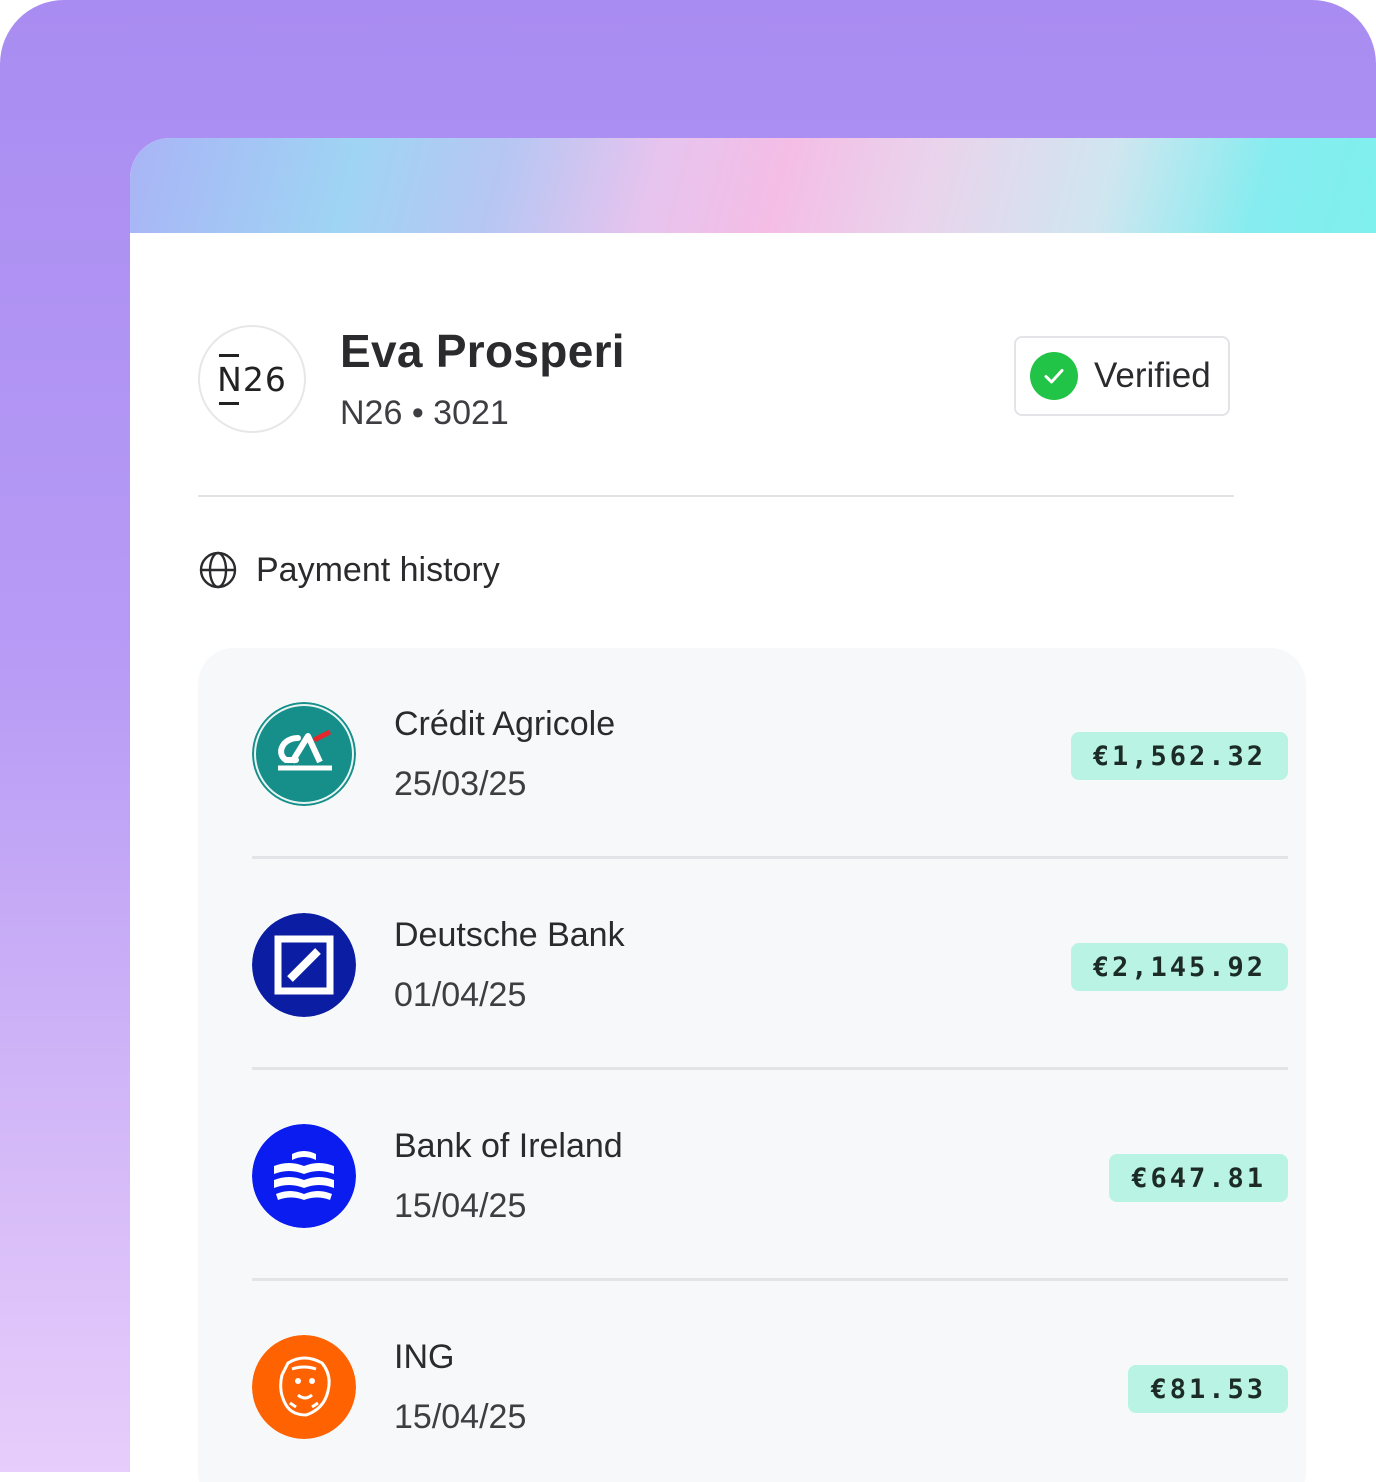 The height and width of the screenshot is (1482, 1376). Describe the element at coordinates (716, 496) in the screenshot. I see `header-divider` at that location.